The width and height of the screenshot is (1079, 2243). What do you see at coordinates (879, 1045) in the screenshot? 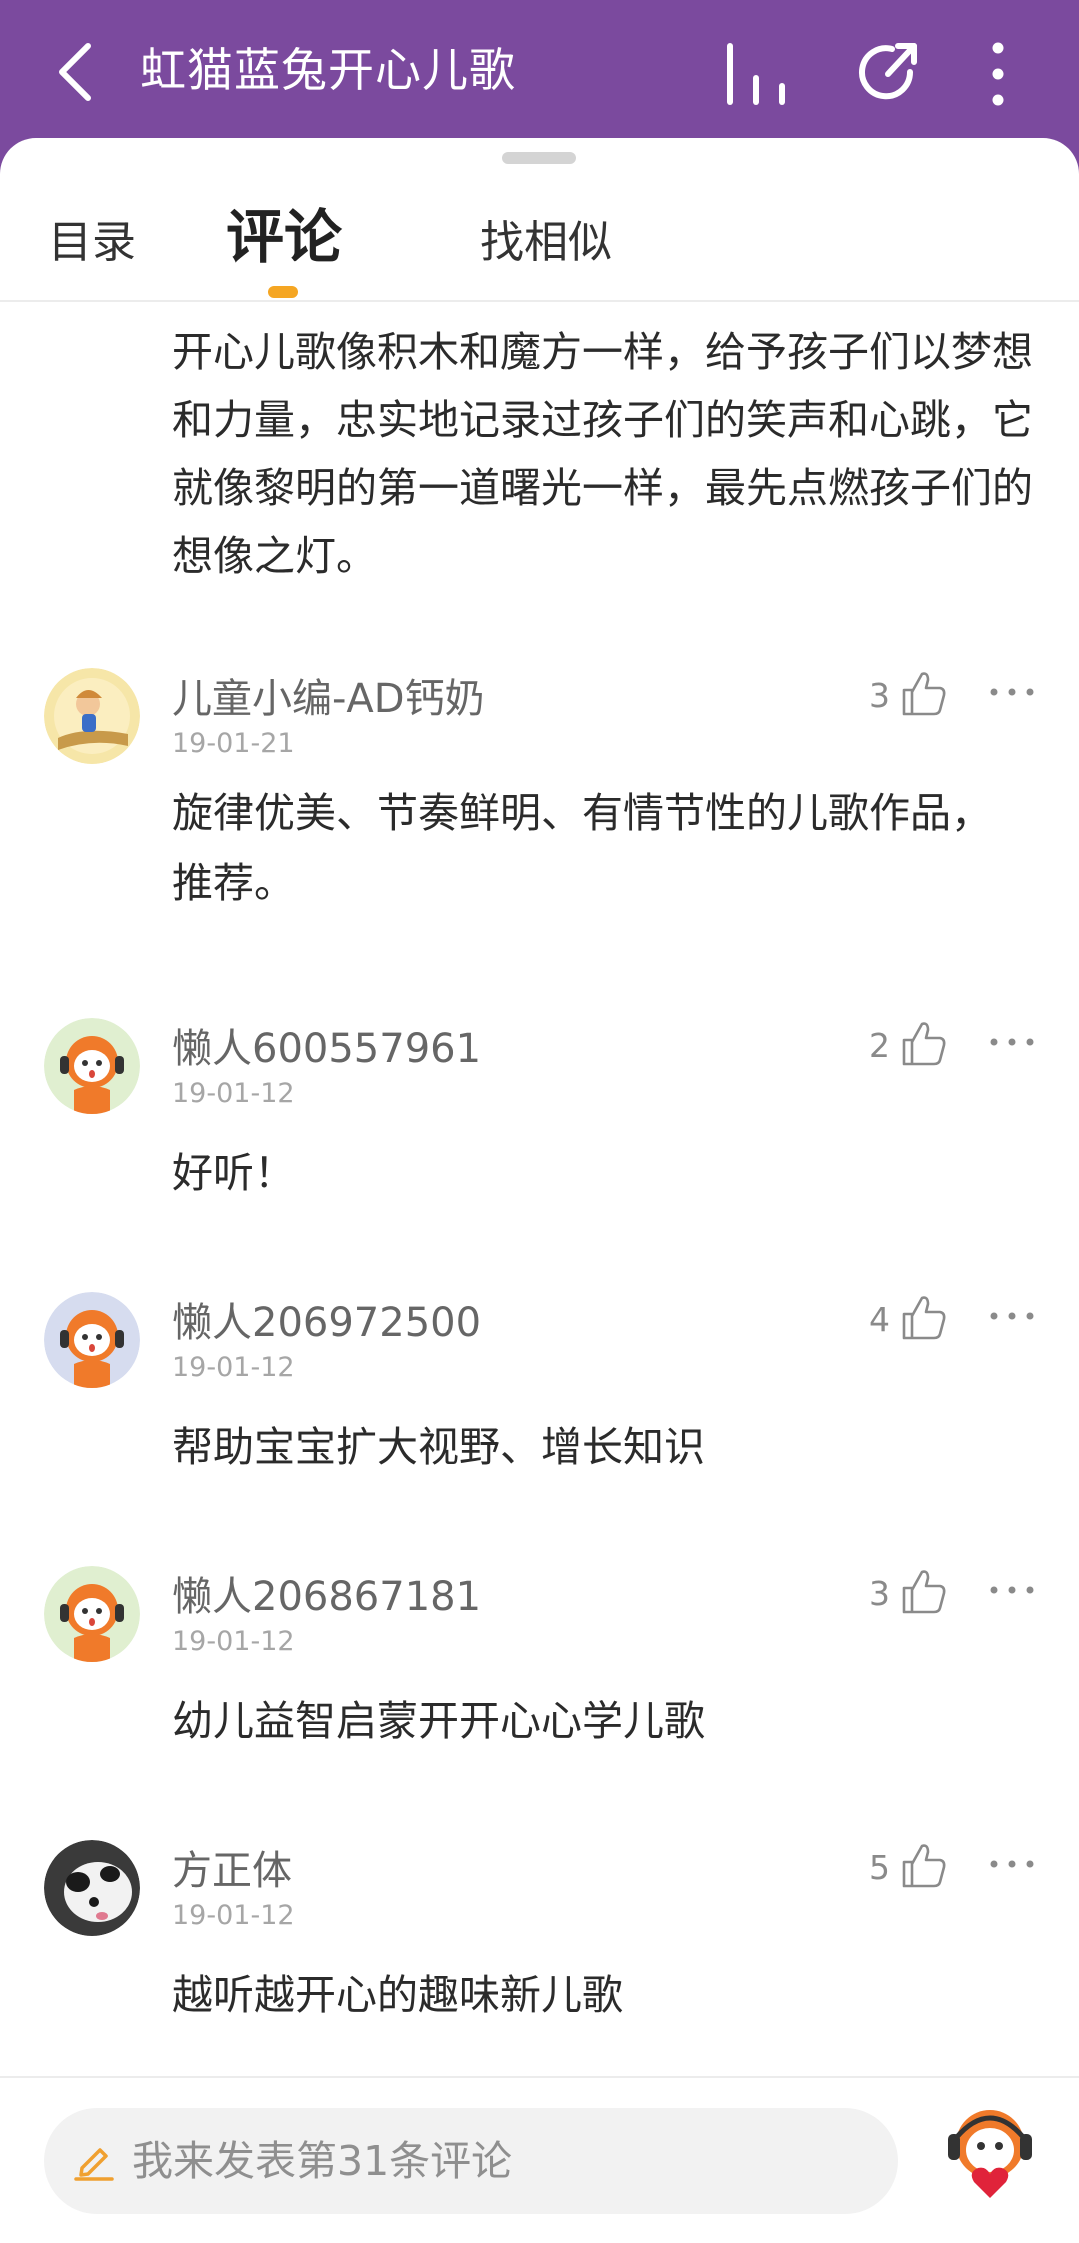
I see `like-count: 2` at bounding box center [879, 1045].